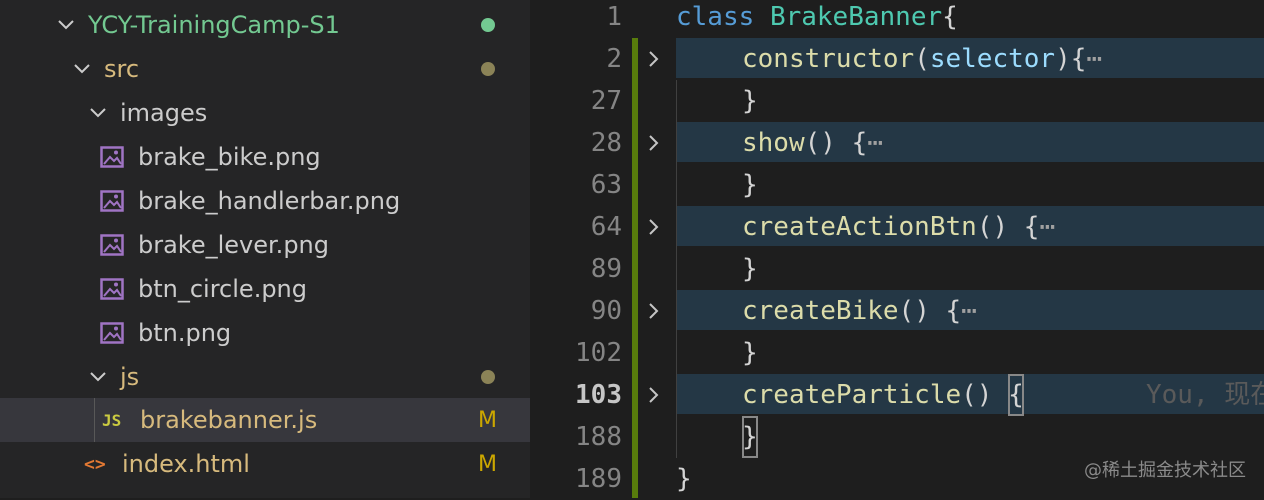 The height and width of the screenshot is (500, 1264). Describe the element at coordinates (859, 227) in the screenshot. I see `function-name-token: createActionBtn` at that location.